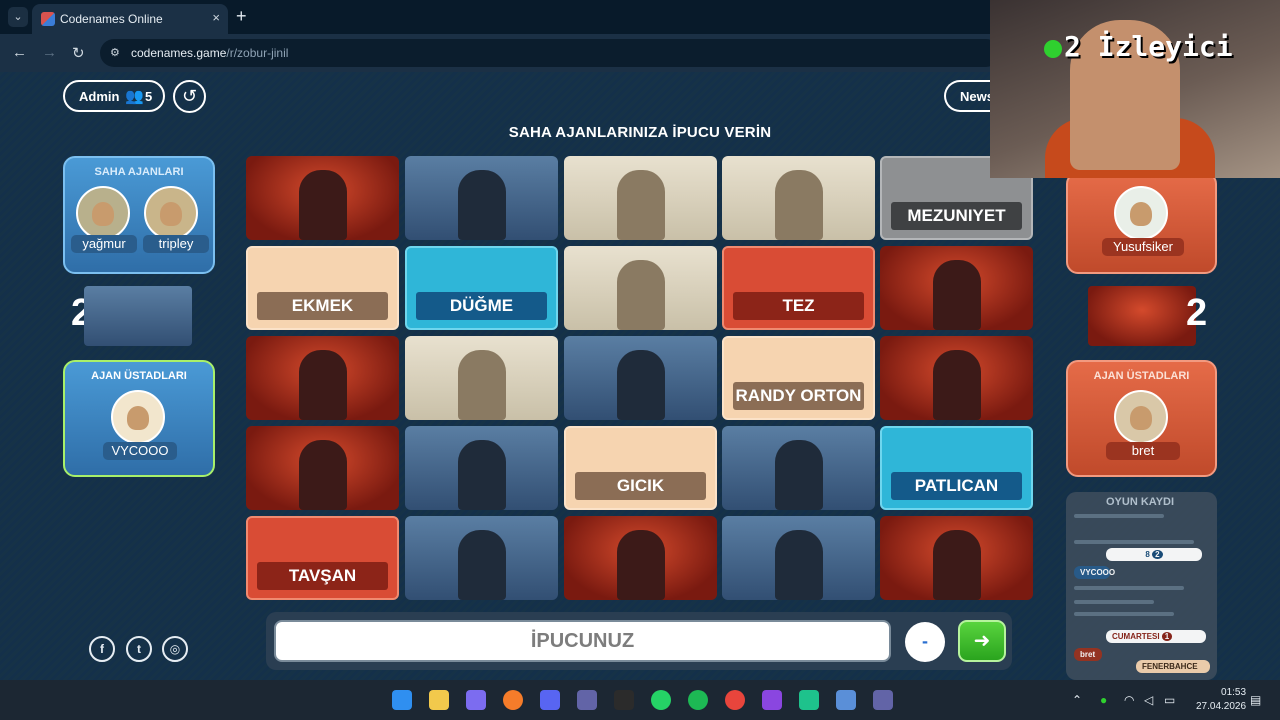 The height and width of the screenshot is (720, 1280). I want to click on card: DÜĞME, so click(481, 288).